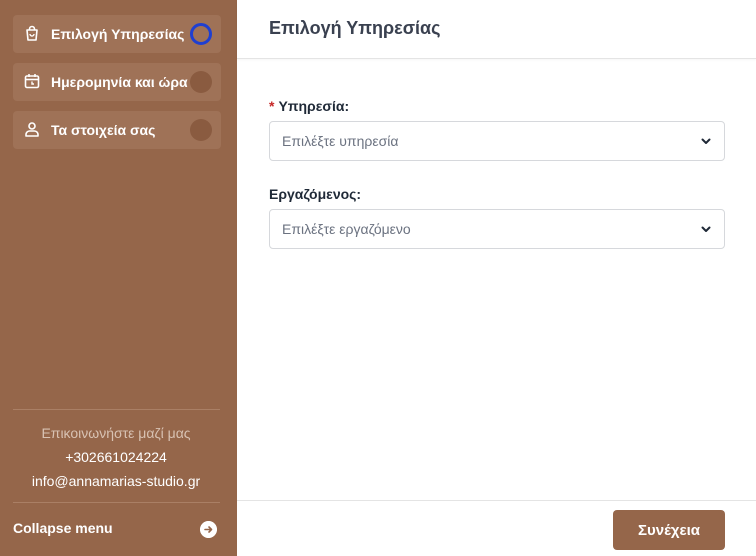 This screenshot has height=556, width=756. Describe the element at coordinates (496, 29) in the screenshot. I see `main-header: Επιλογή Υπηρεσίας` at that location.